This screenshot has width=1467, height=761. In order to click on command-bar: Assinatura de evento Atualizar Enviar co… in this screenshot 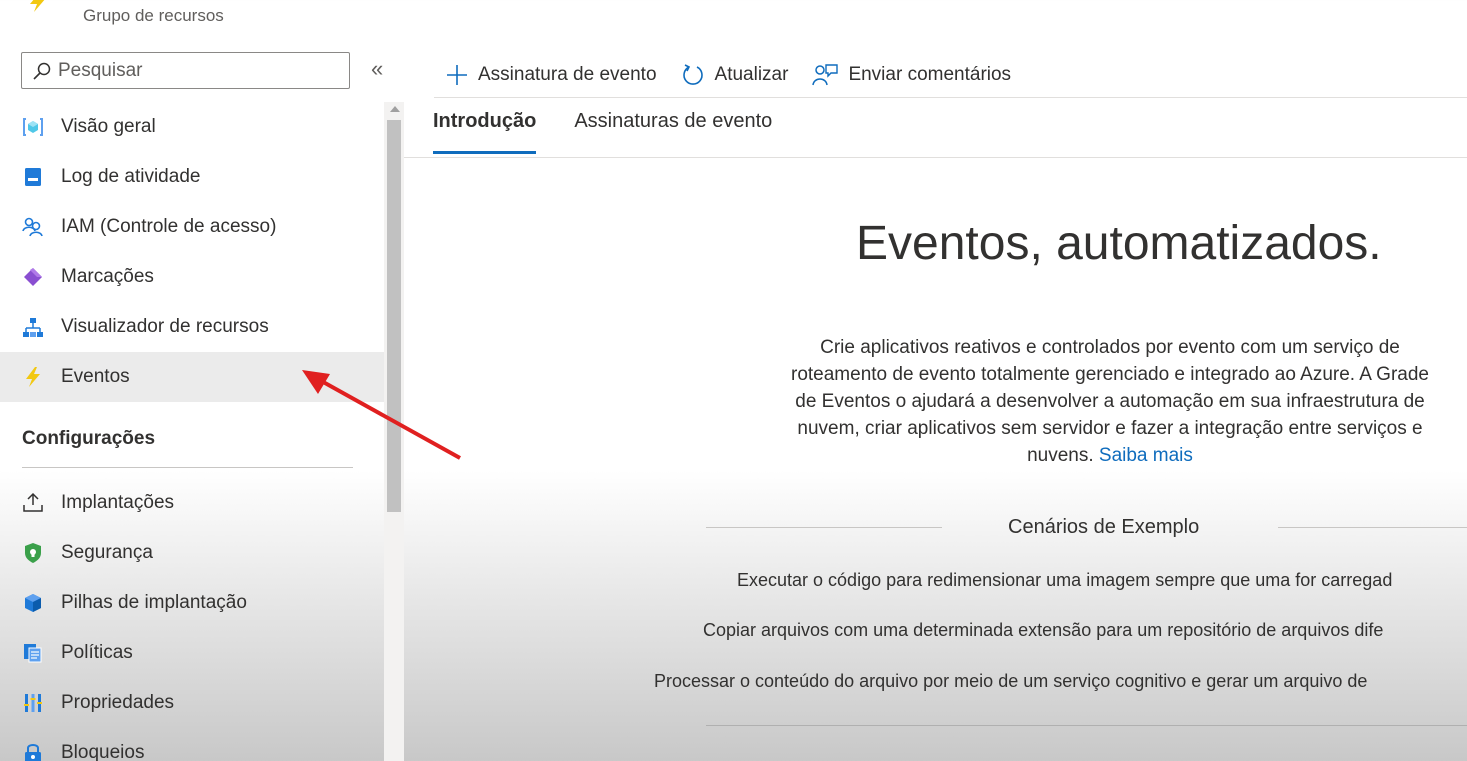, I will do `click(935, 75)`.